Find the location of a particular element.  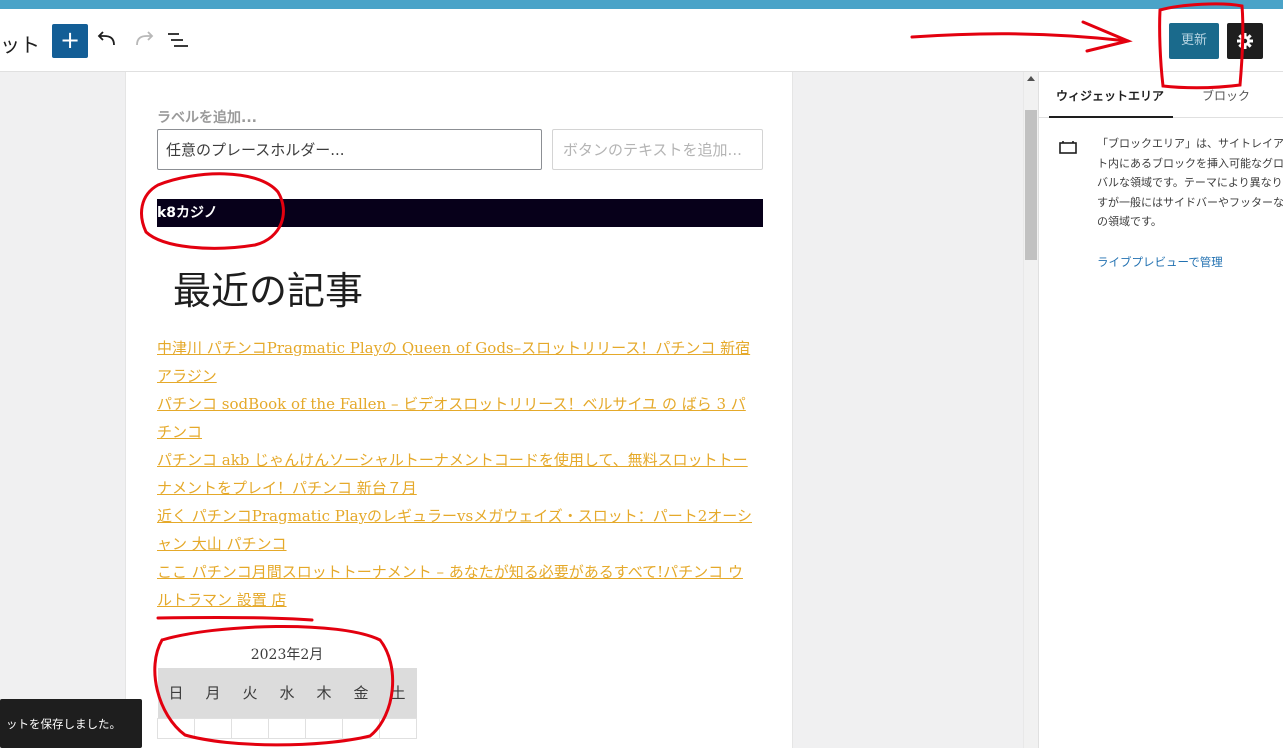

gear-icon is located at coordinates (1245, 41).